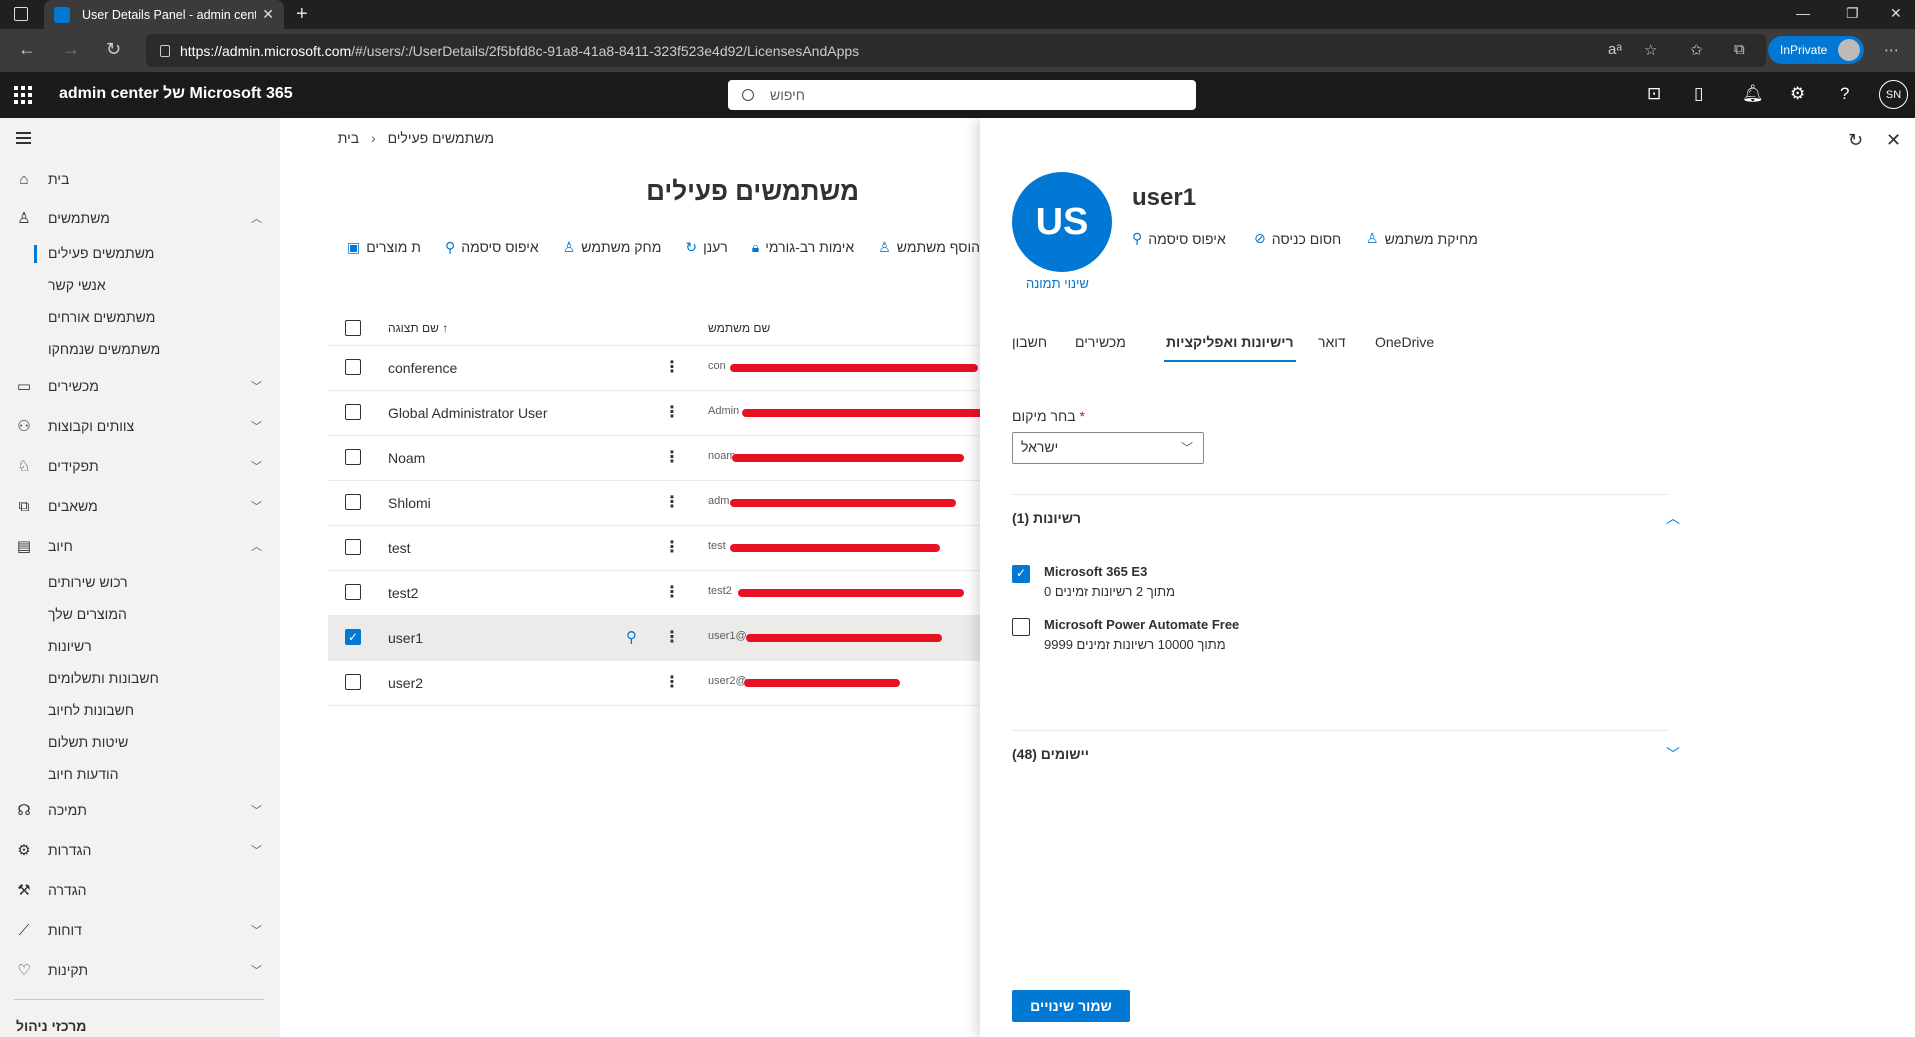 The width and height of the screenshot is (1915, 1037). Describe the element at coordinates (140, 970) in the screenshot. I see `nav-health: ♡ תקינות ﹀` at that location.